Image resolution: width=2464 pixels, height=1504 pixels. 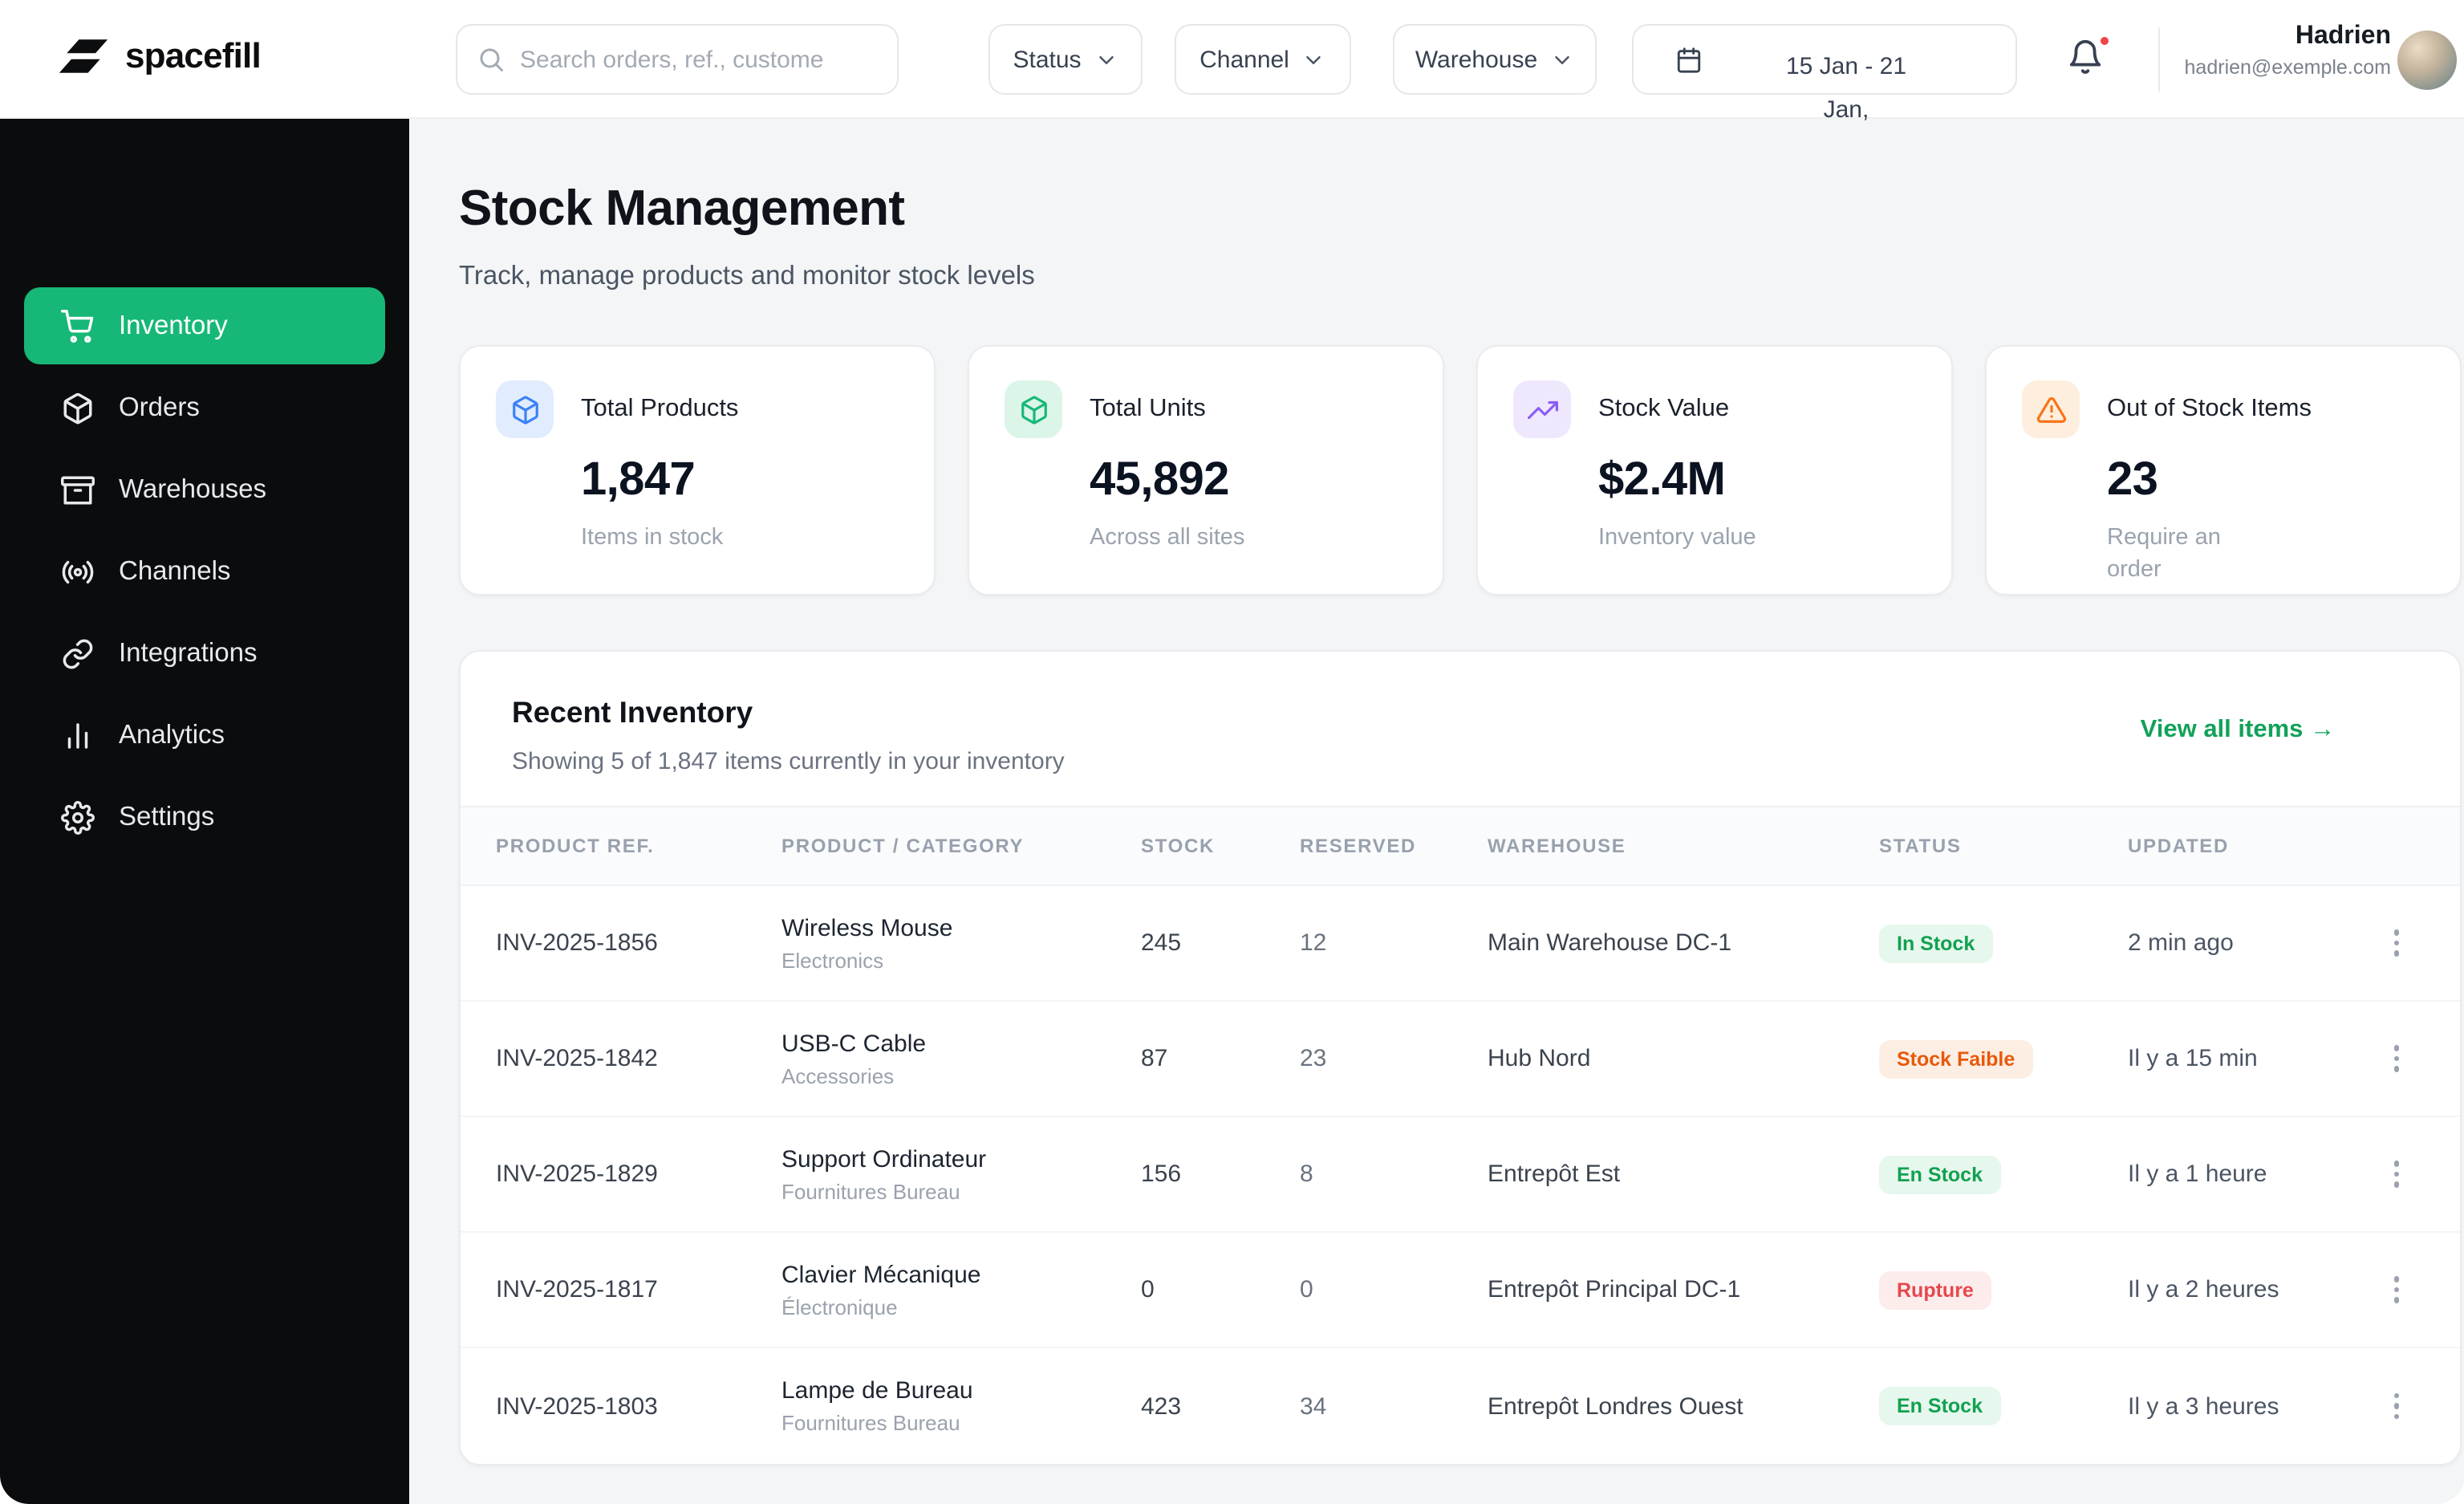 I want to click on sidebar-item-integrations: Integrations, so click(x=204, y=653).